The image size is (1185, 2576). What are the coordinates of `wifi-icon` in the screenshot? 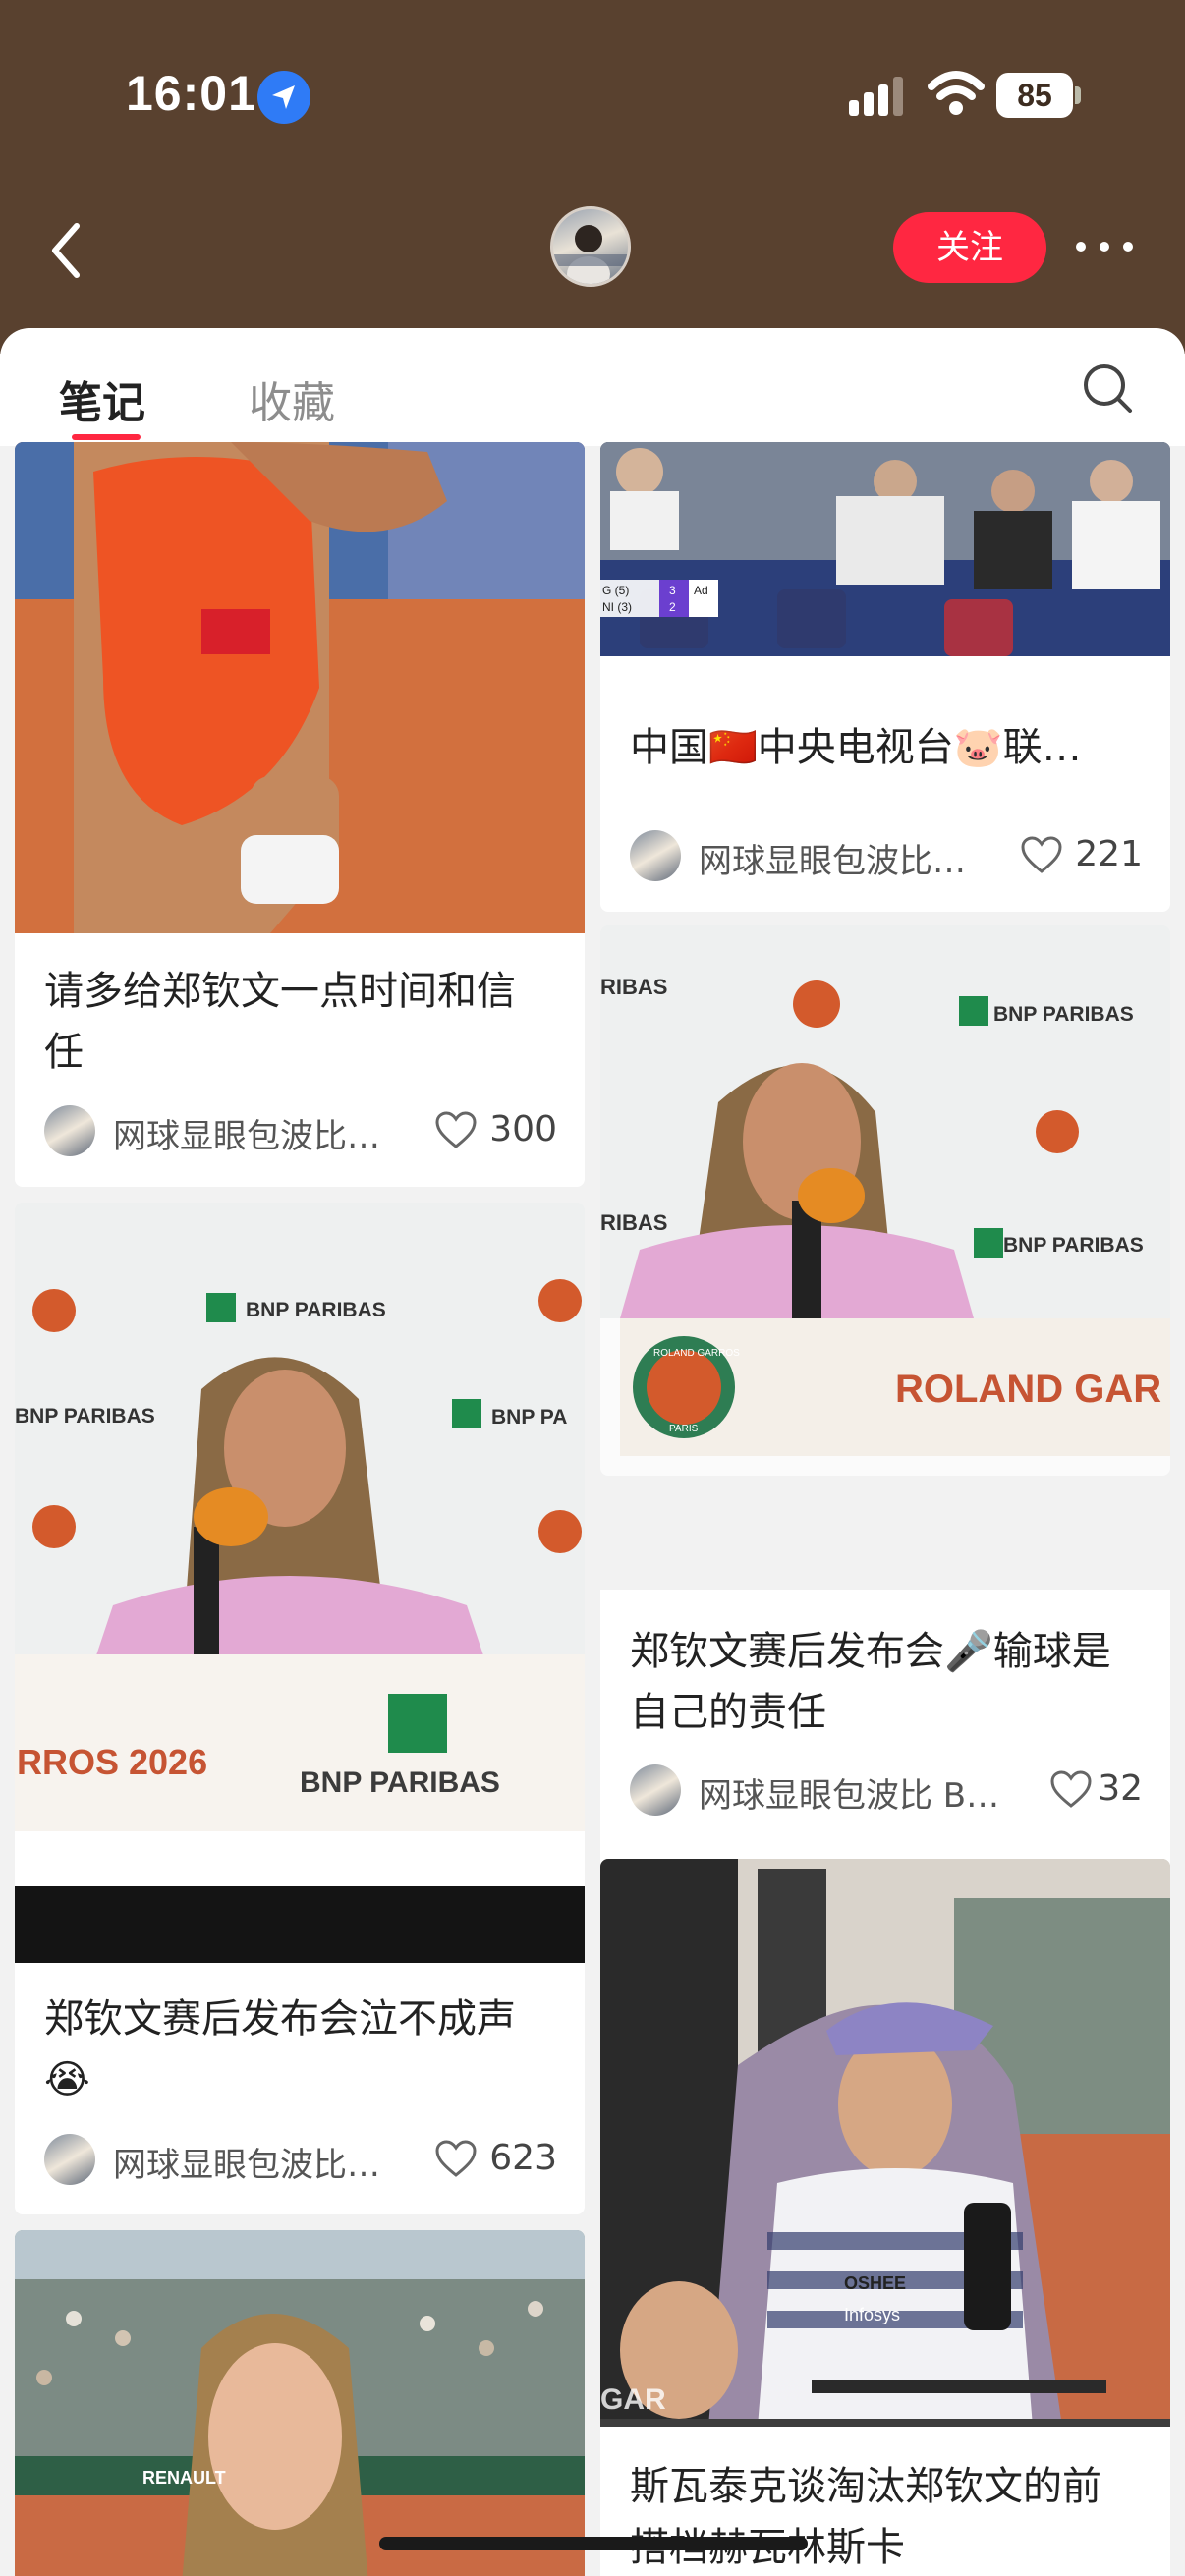 It's located at (957, 93).